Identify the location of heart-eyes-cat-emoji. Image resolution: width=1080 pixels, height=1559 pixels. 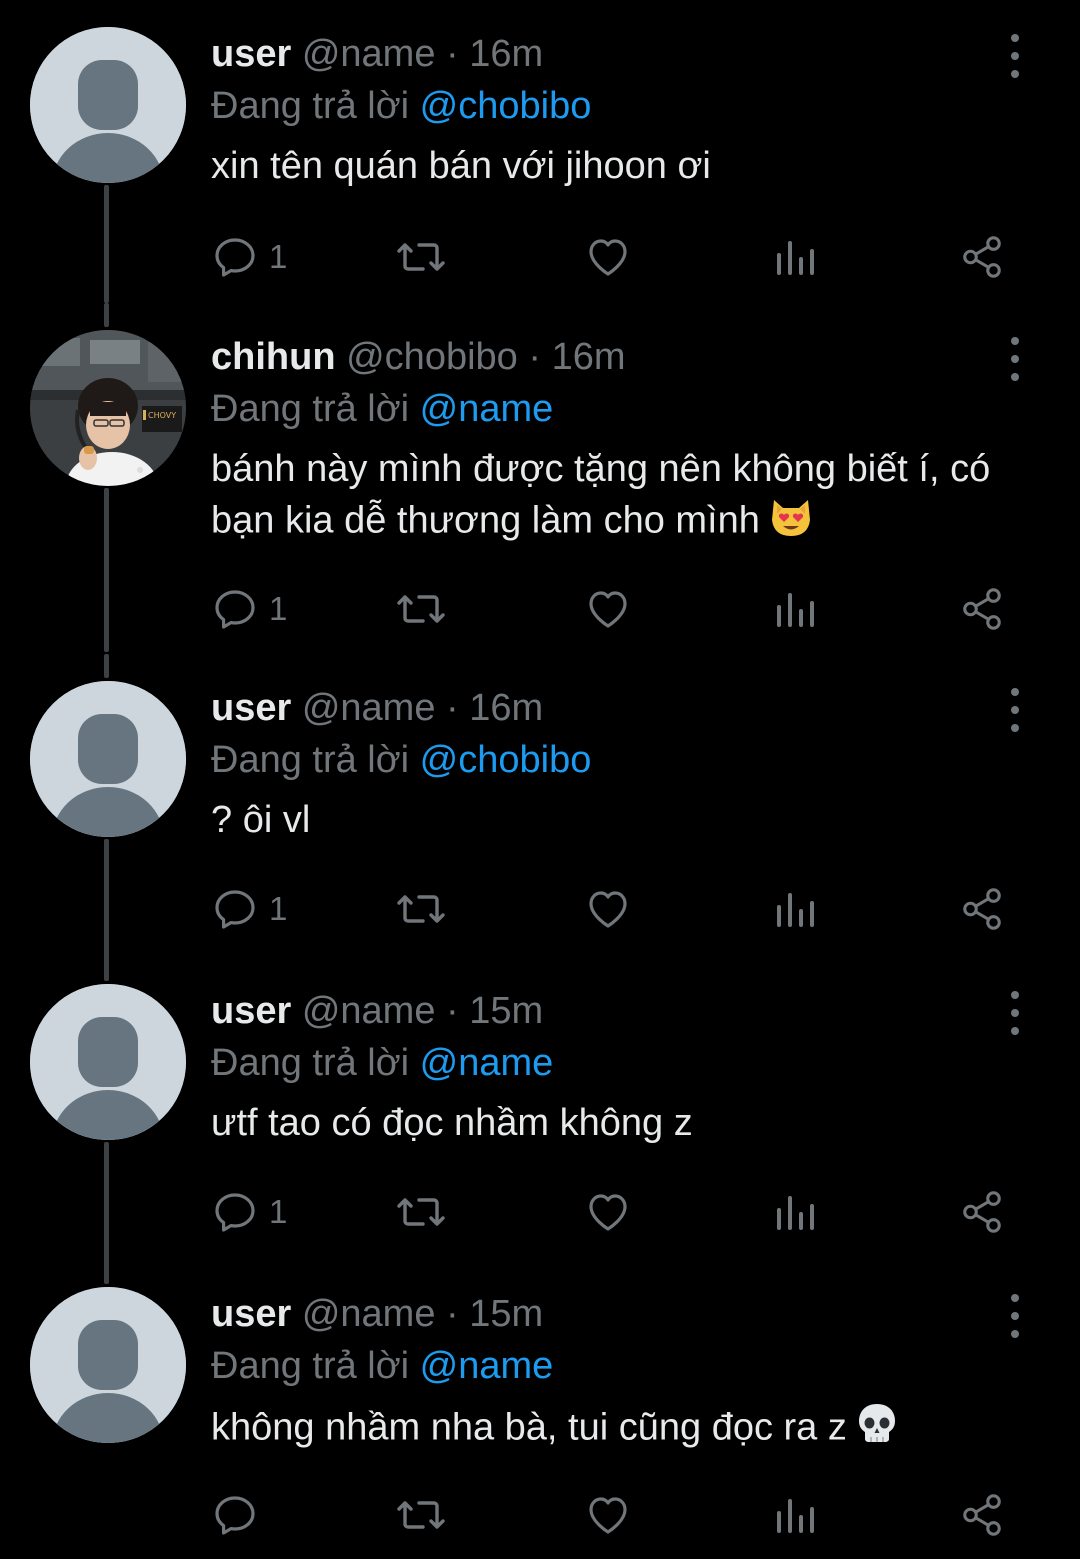
(791, 522).